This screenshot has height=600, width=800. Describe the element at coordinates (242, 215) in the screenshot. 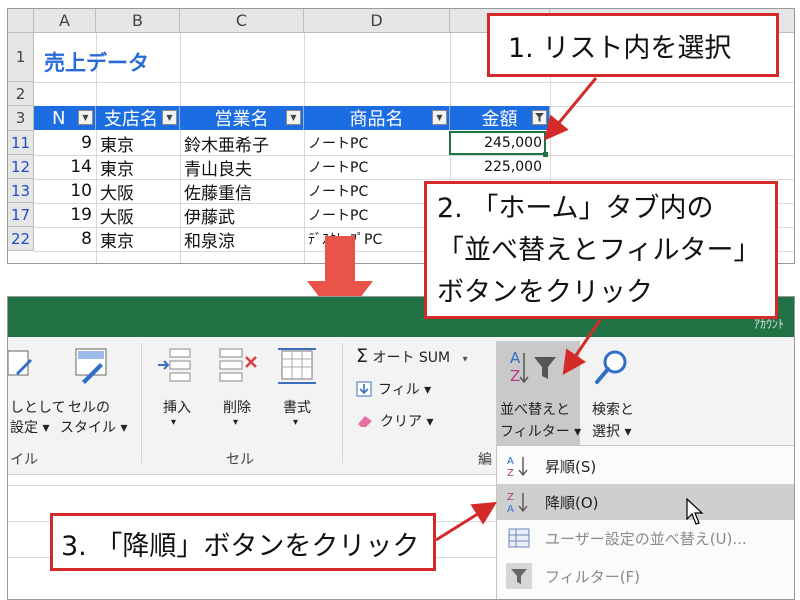

I see `table-cell: 伊藤武` at that location.